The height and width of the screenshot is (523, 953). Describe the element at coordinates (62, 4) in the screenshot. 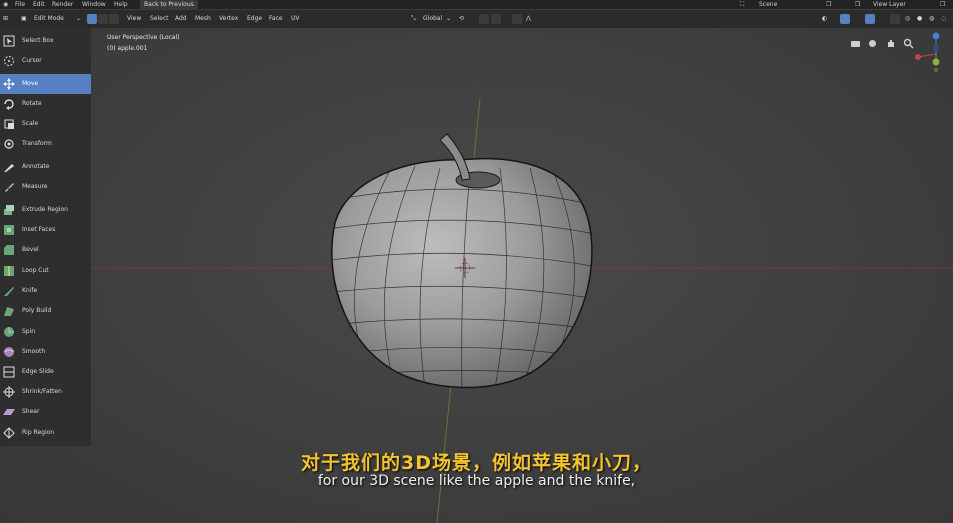

I see `menu-render: Render` at that location.